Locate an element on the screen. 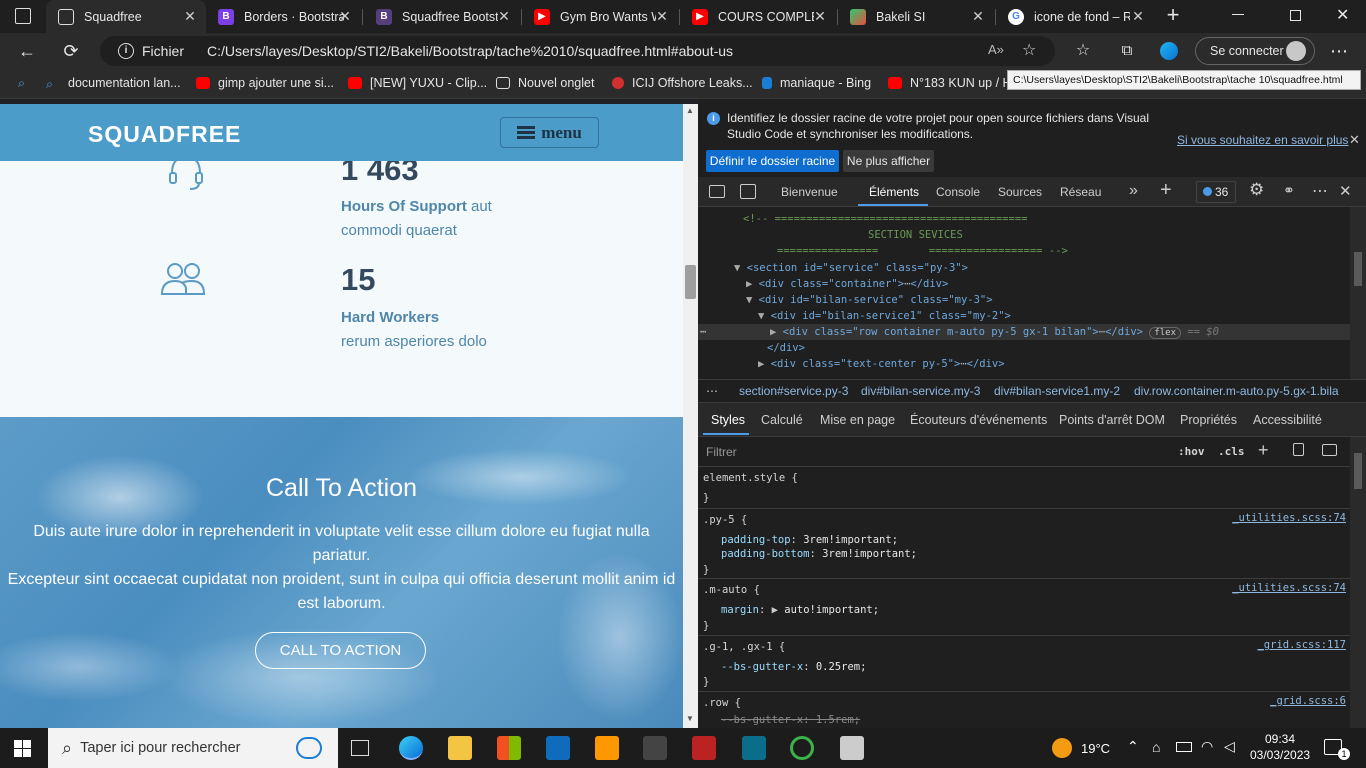 The image size is (1366, 768). tab-icone-de-fond: G icone de fond – R ✕ is located at coordinates (1075, 16).